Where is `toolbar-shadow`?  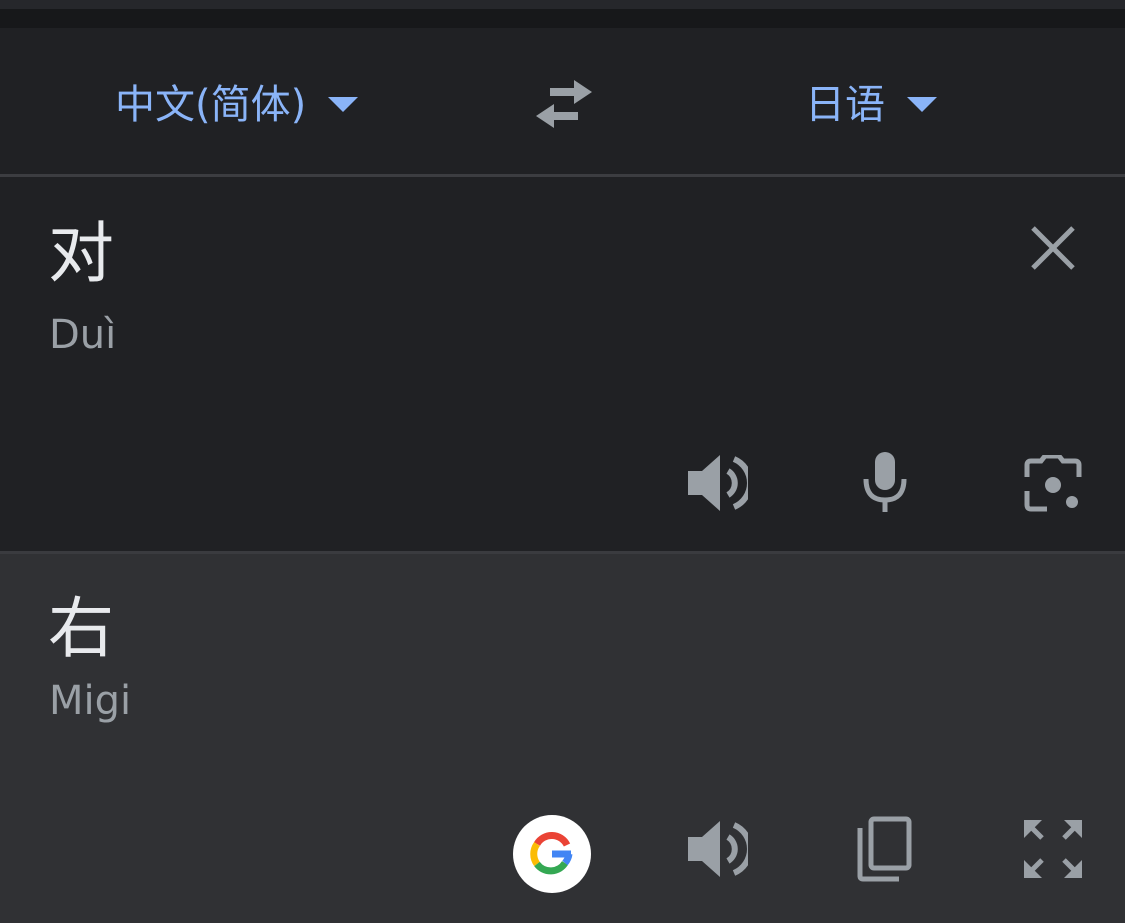 toolbar-shadow is located at coordinates (562, 18).